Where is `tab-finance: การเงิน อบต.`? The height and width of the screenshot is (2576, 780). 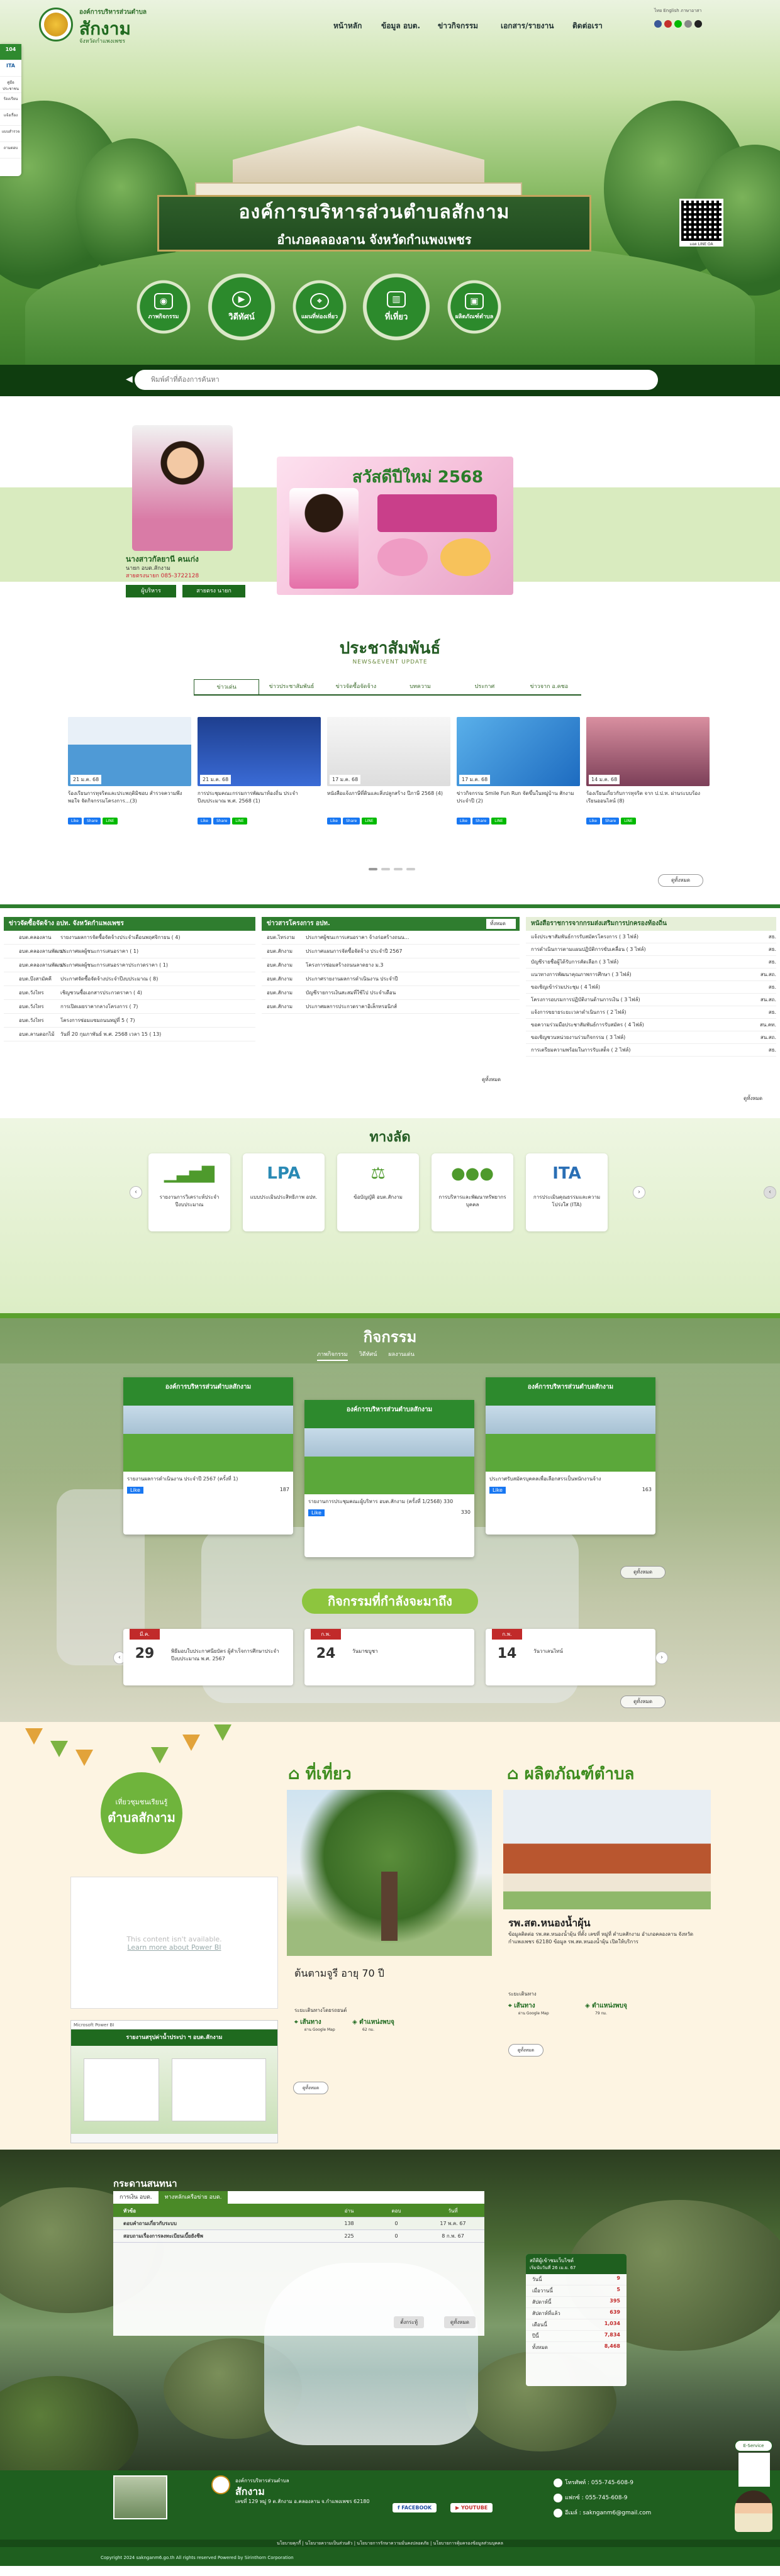 tab-finance: การเงิน อบต. is located at coordinates (136, 2197).